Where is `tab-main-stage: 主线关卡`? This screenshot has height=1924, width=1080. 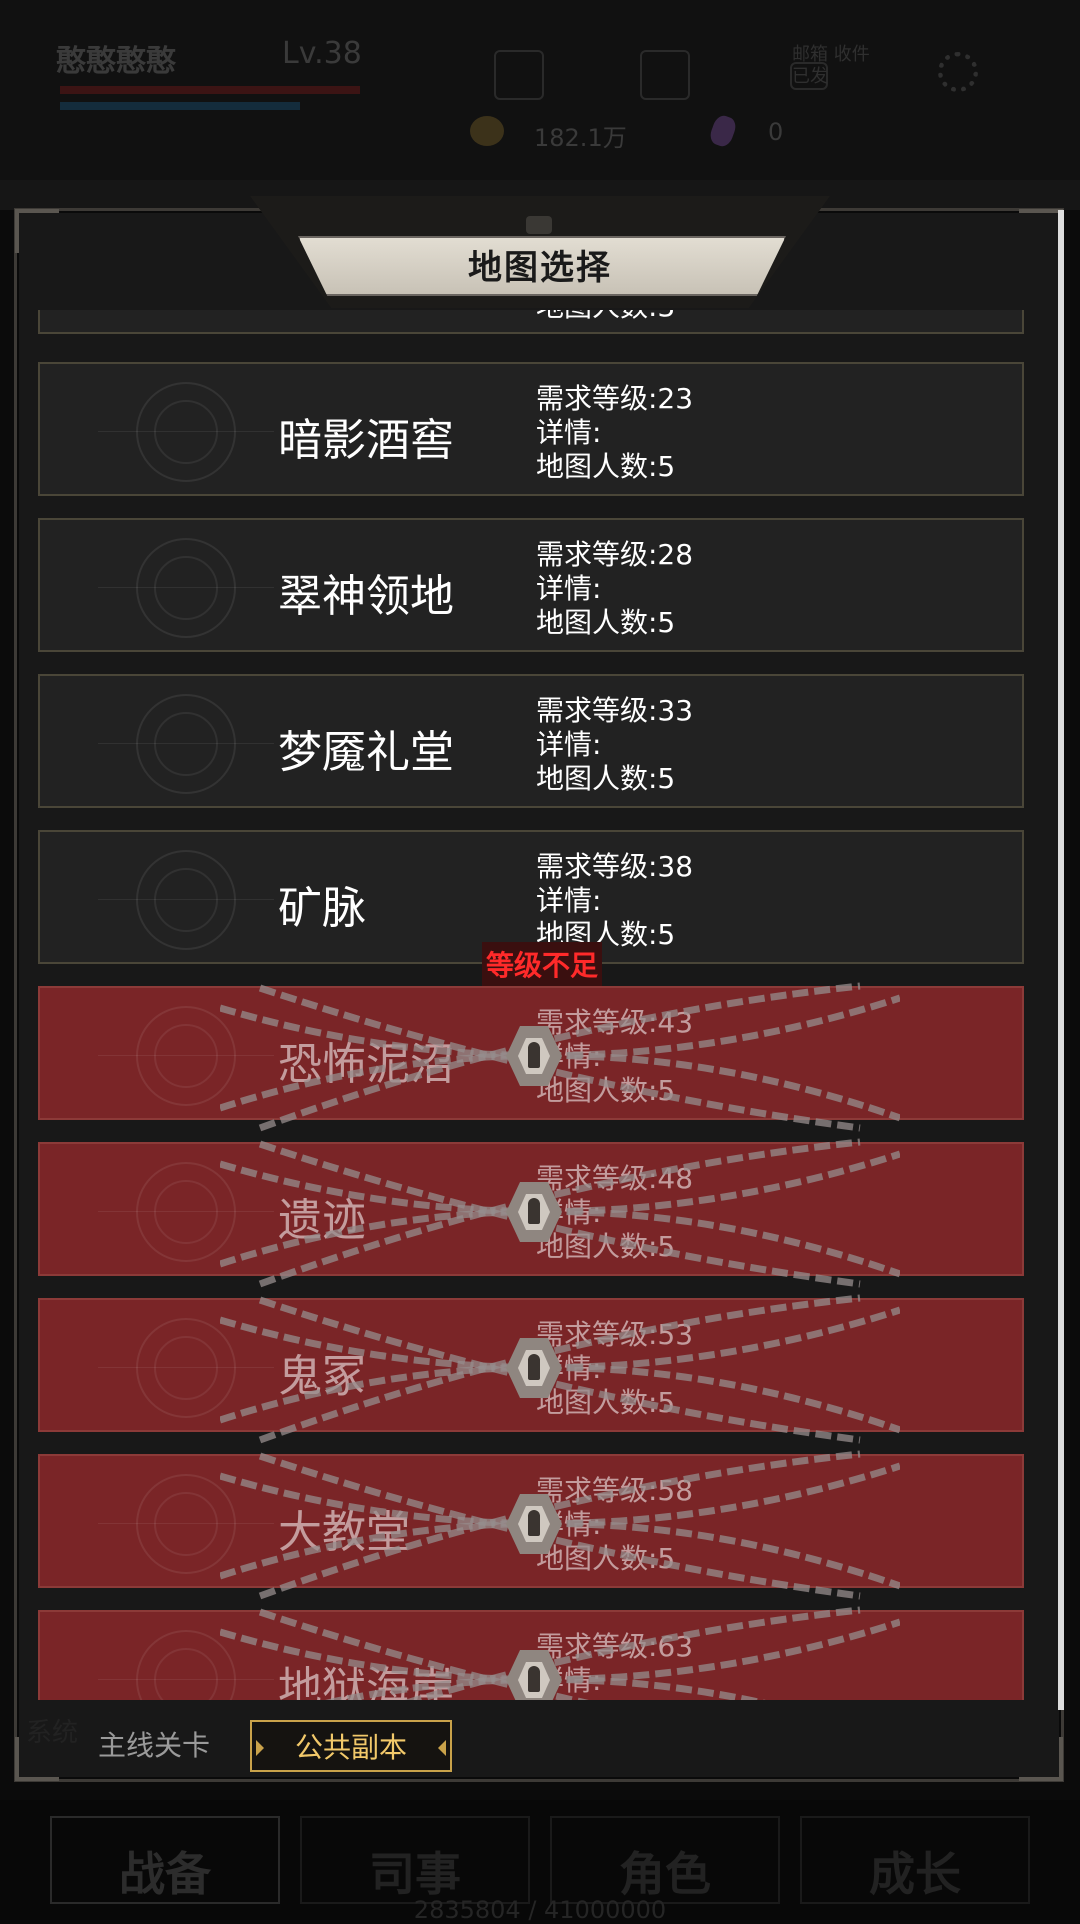 tab-main-stage: 主线关卡 is located at coordinates (154, 1746).